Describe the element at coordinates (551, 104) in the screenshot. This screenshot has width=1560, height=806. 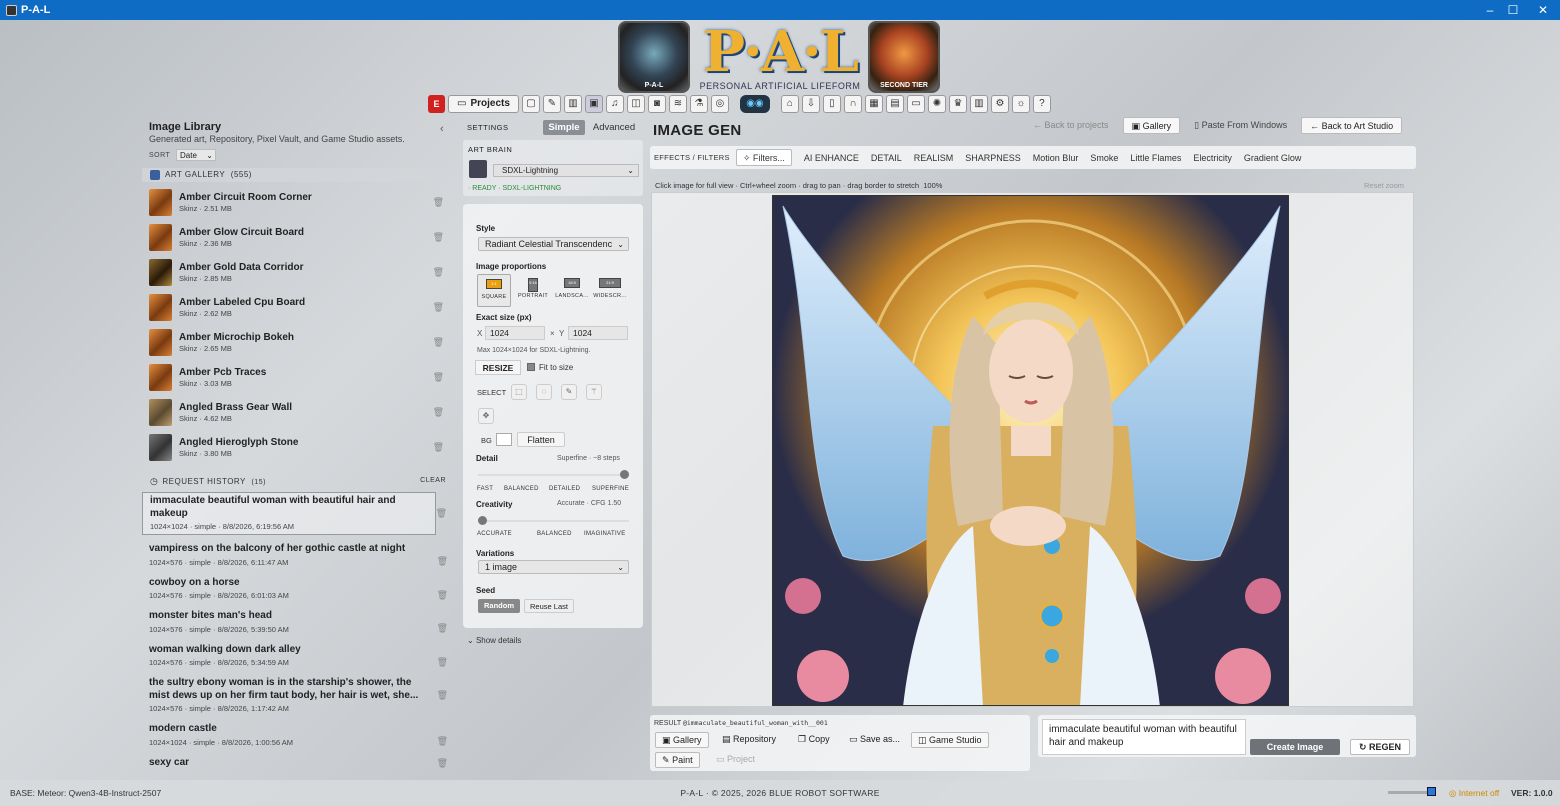
I see `pencil-icon: ✎` at that location.